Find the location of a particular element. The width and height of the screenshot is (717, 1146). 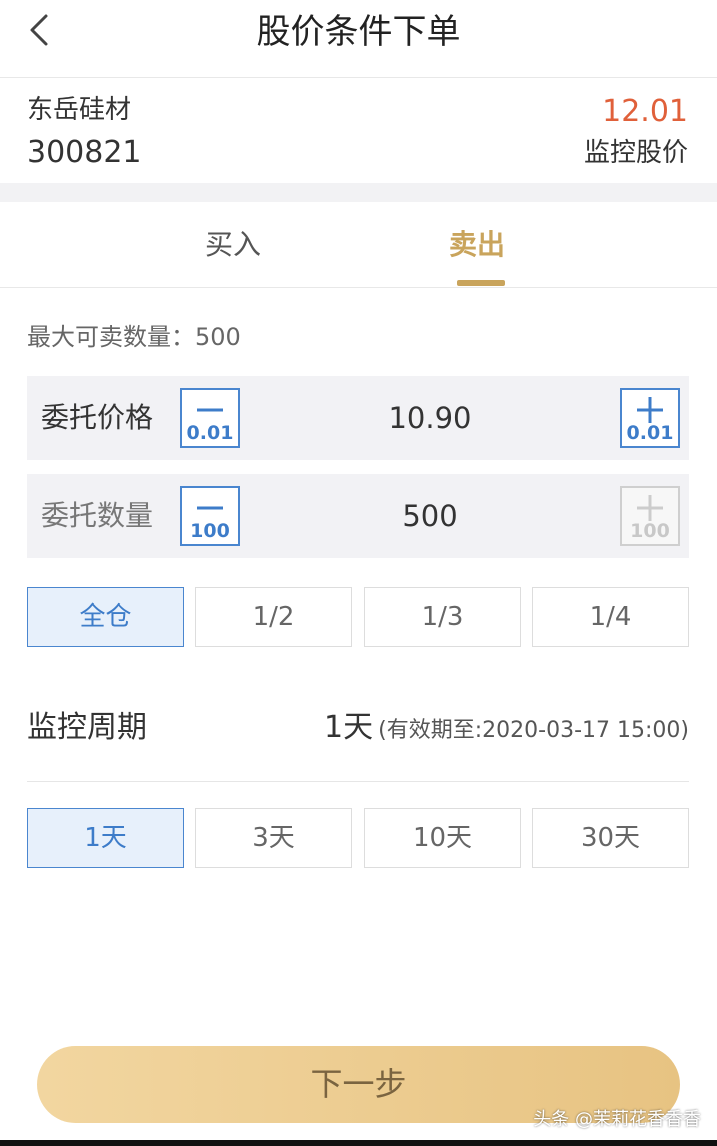

monitor-period-value: 1天 (有效期至:2020-03-17 15:00) is located at coordinates (506, 730).